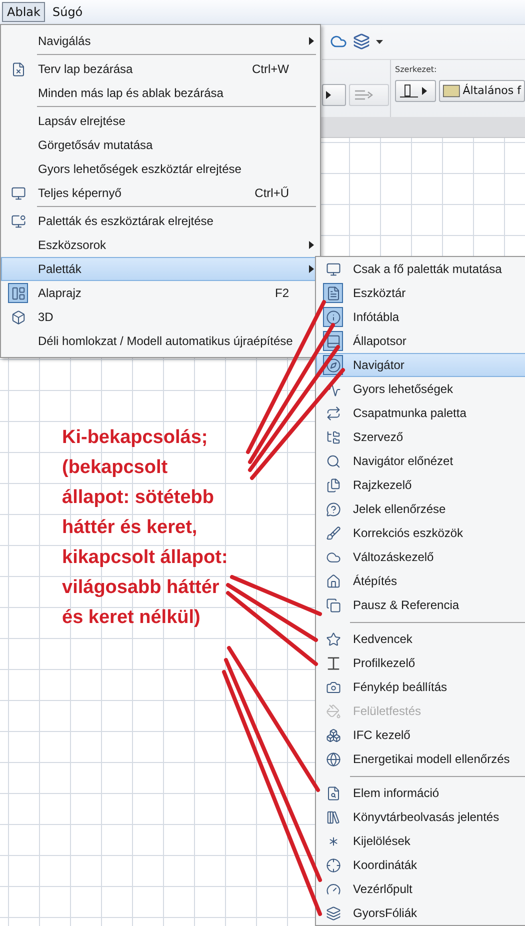 This screenshot has width=525, height=926. Describe the element at coordinates (420, 639) in the screenshot. I see `palette-item: Kedvencek` at that location.